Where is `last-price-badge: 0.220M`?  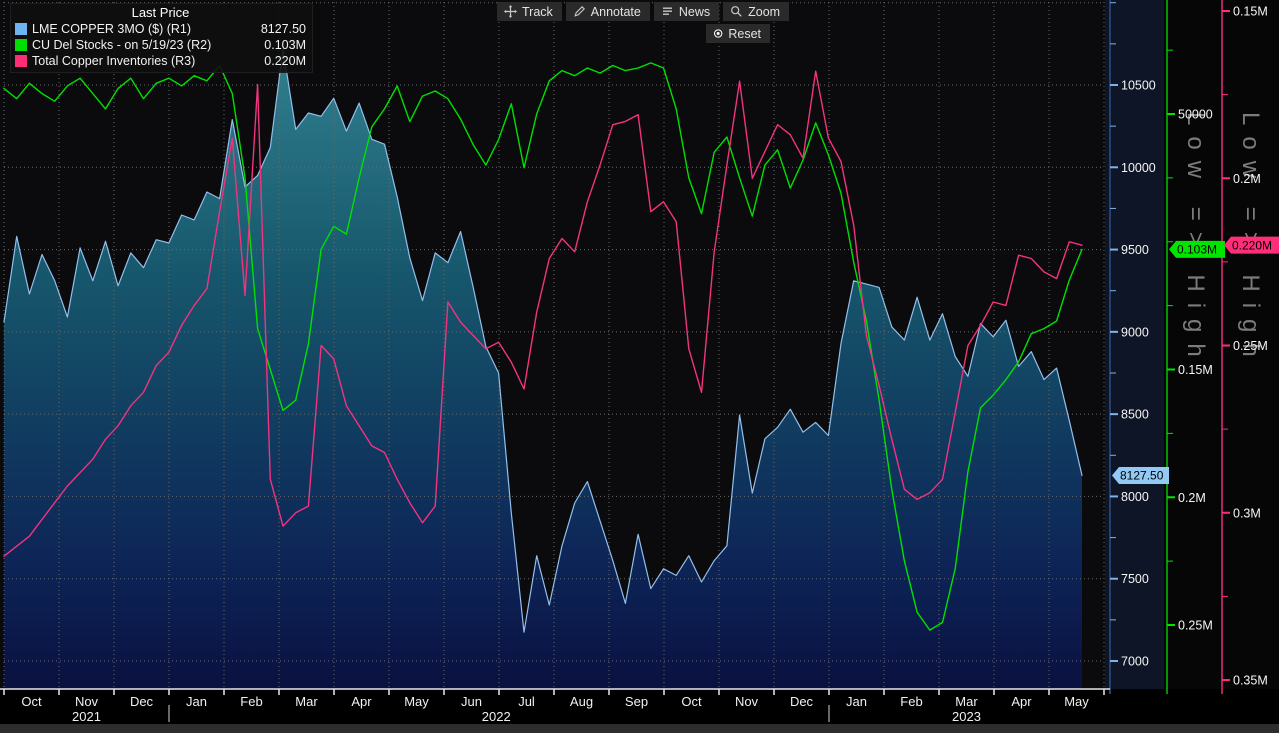
last-price-badge: 0.220M is located at coordinates (1251, 245).